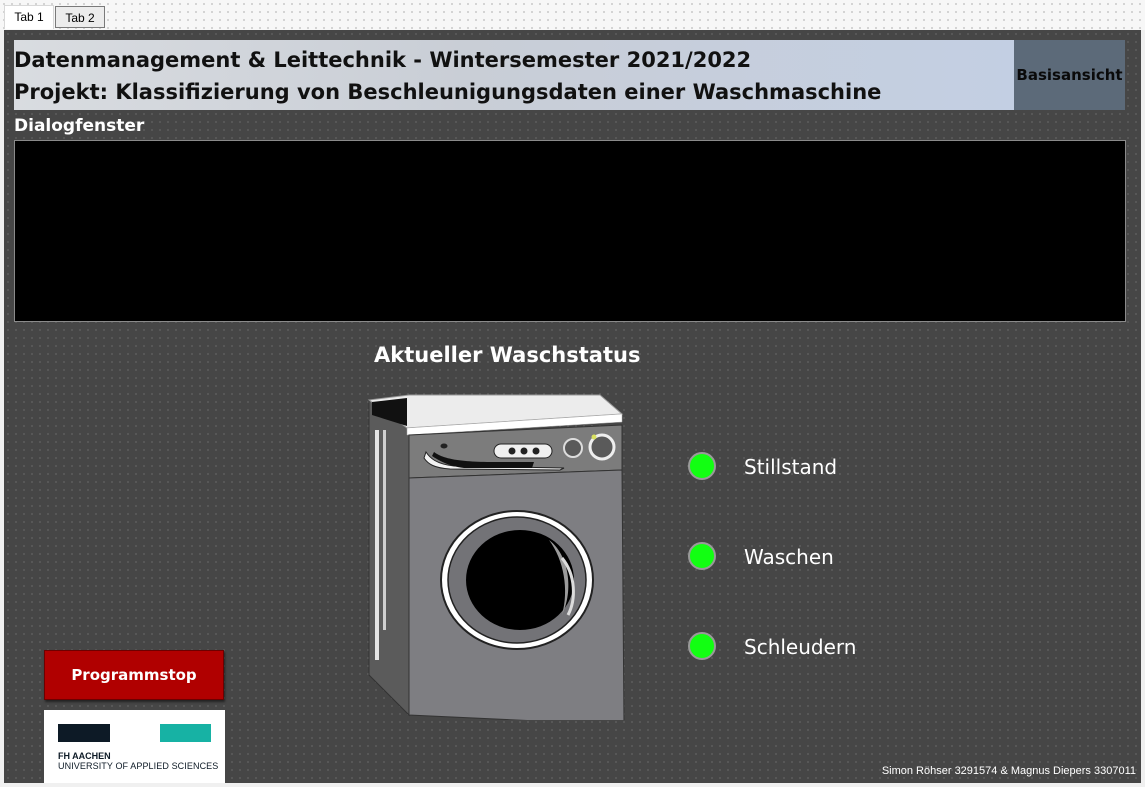 Image resolution: width=1145 pixels, height=787 pixels. Describe the element at coordinates (84, 733) in the screenshot. I see `logo-bar-dark` at that location.